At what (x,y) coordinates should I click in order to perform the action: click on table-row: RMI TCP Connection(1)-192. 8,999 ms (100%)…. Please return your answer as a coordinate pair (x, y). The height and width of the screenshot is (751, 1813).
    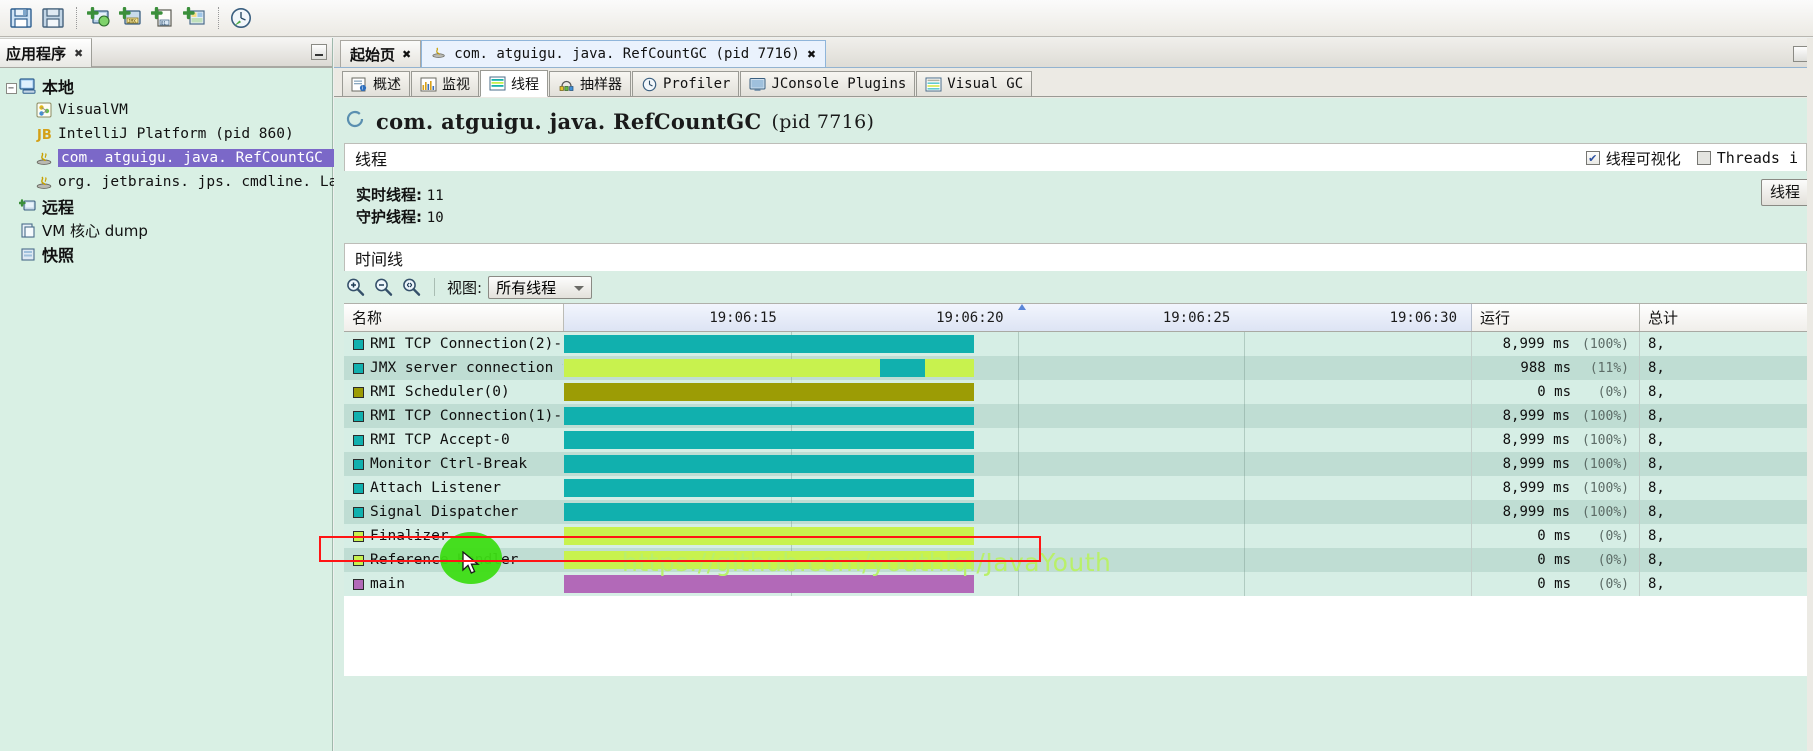
    Looking at the image, I should click on (1076, 416).